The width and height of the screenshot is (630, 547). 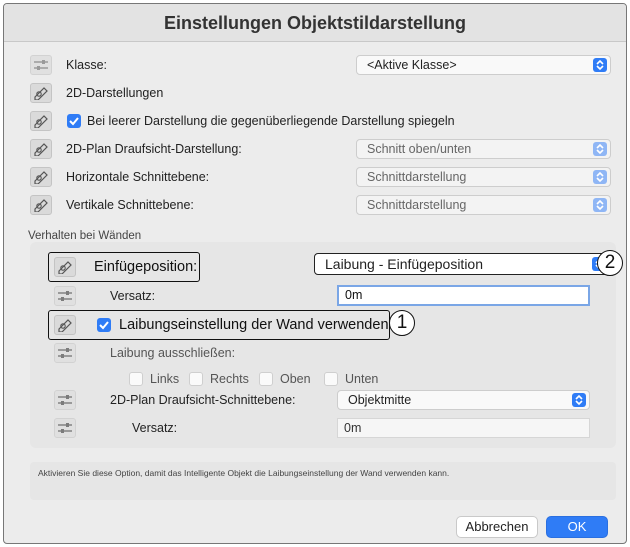 I want to click on oben-label: Oben, so click(x=295, y=379).